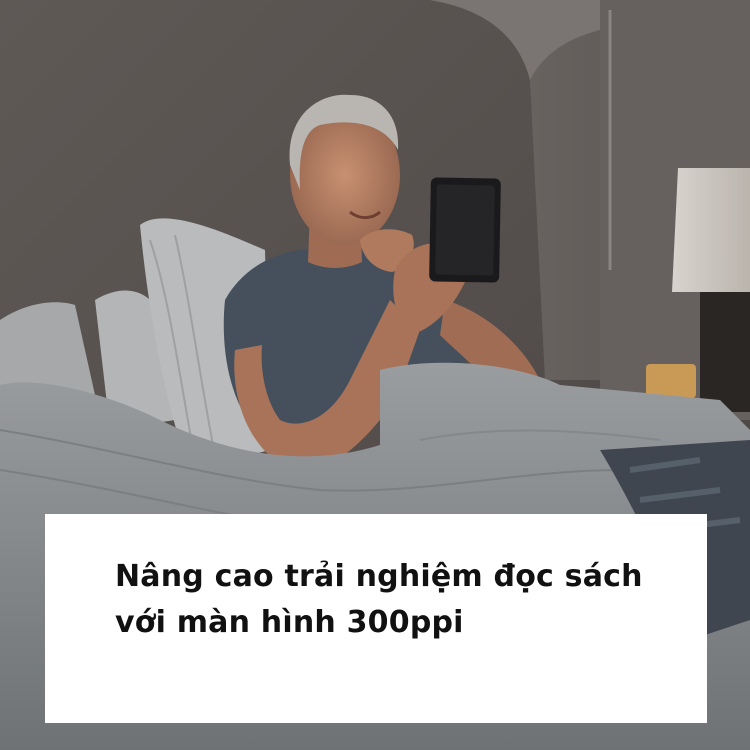 This screenshot has width=750, height=750. I want to click on caption-line-1: Nâng cao trải nghiệm đọc sách, so click(379, 576).